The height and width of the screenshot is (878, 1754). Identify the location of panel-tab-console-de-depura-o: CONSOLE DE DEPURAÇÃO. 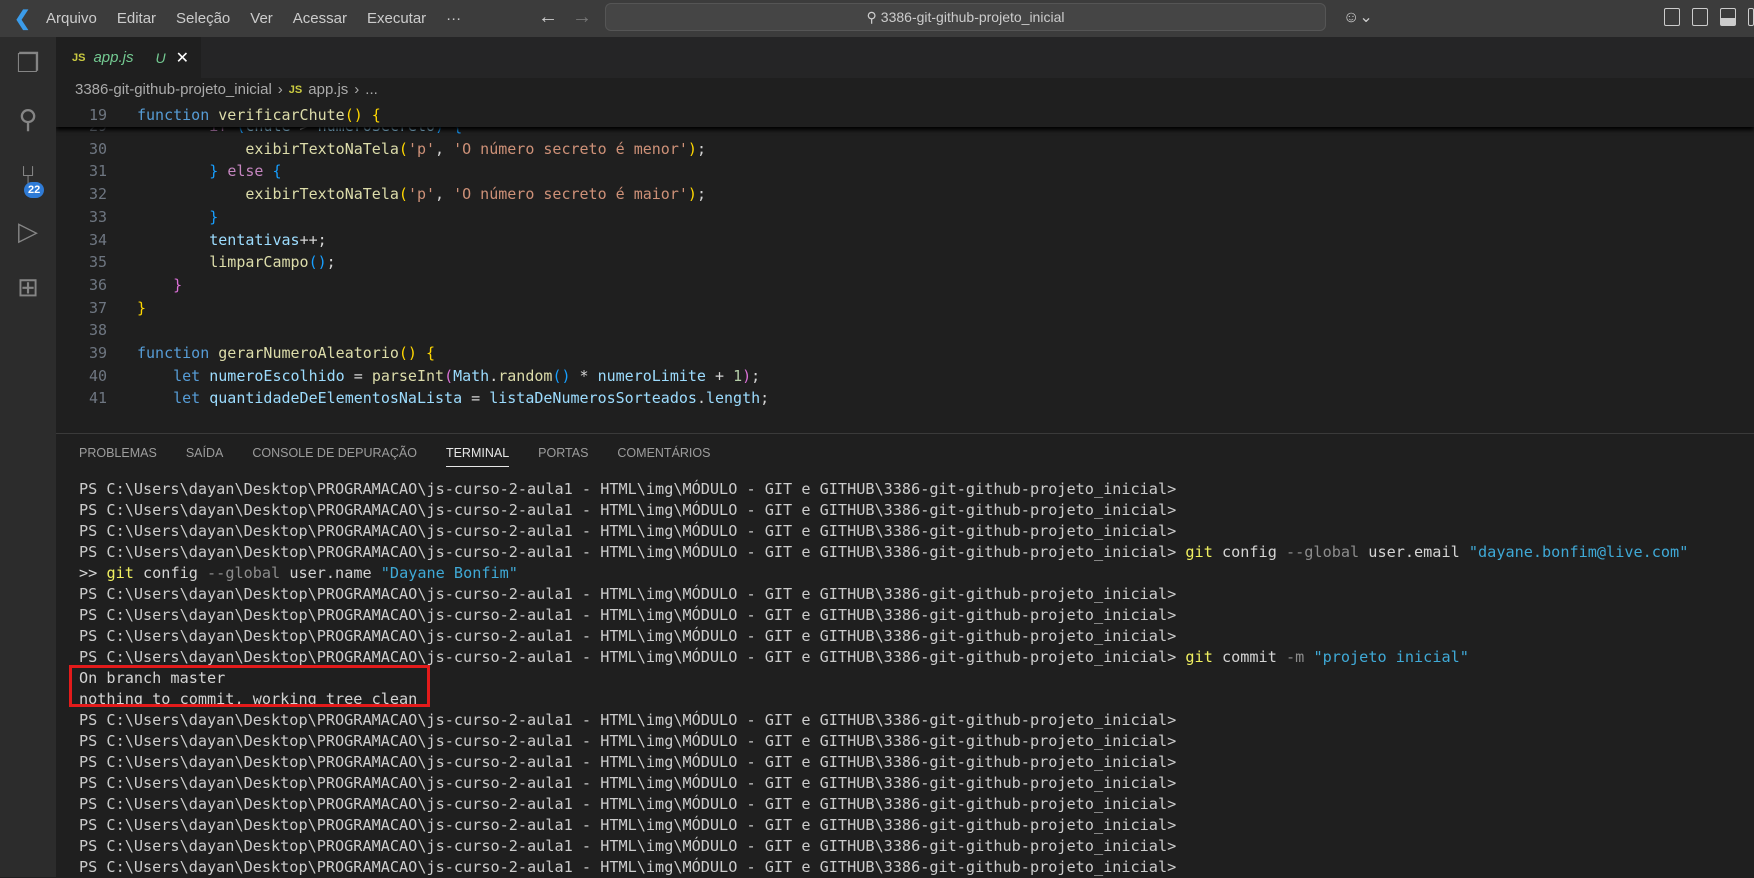
(334, 456).